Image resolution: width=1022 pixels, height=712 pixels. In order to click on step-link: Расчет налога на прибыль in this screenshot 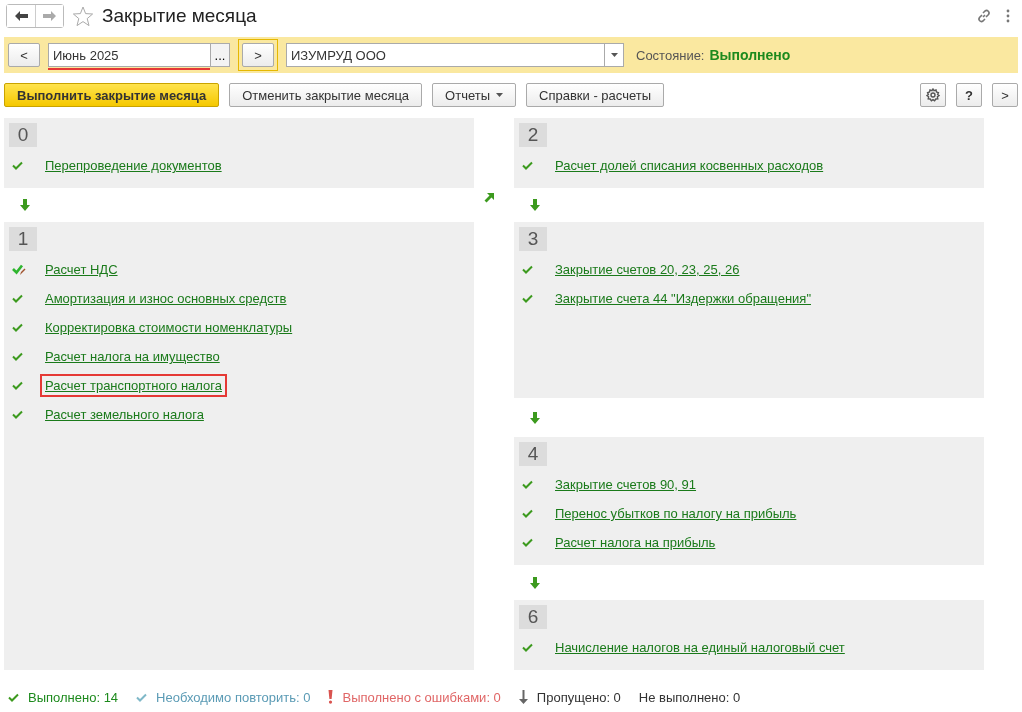, I will do `click(635, 542)`.